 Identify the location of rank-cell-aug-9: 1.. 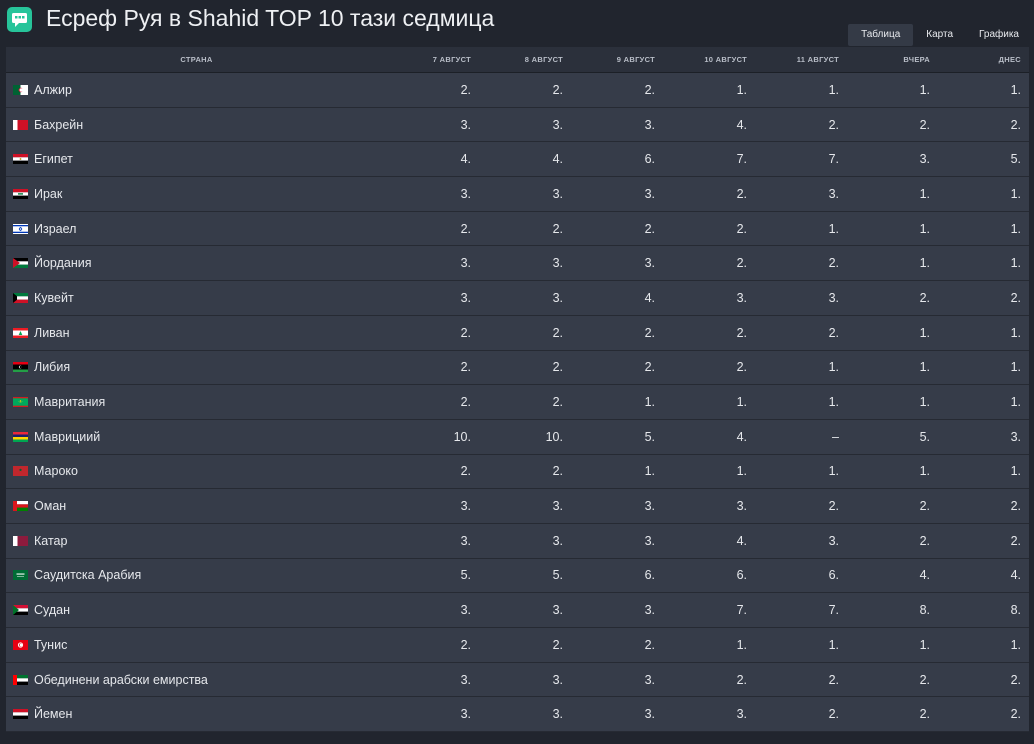
(617, 472).